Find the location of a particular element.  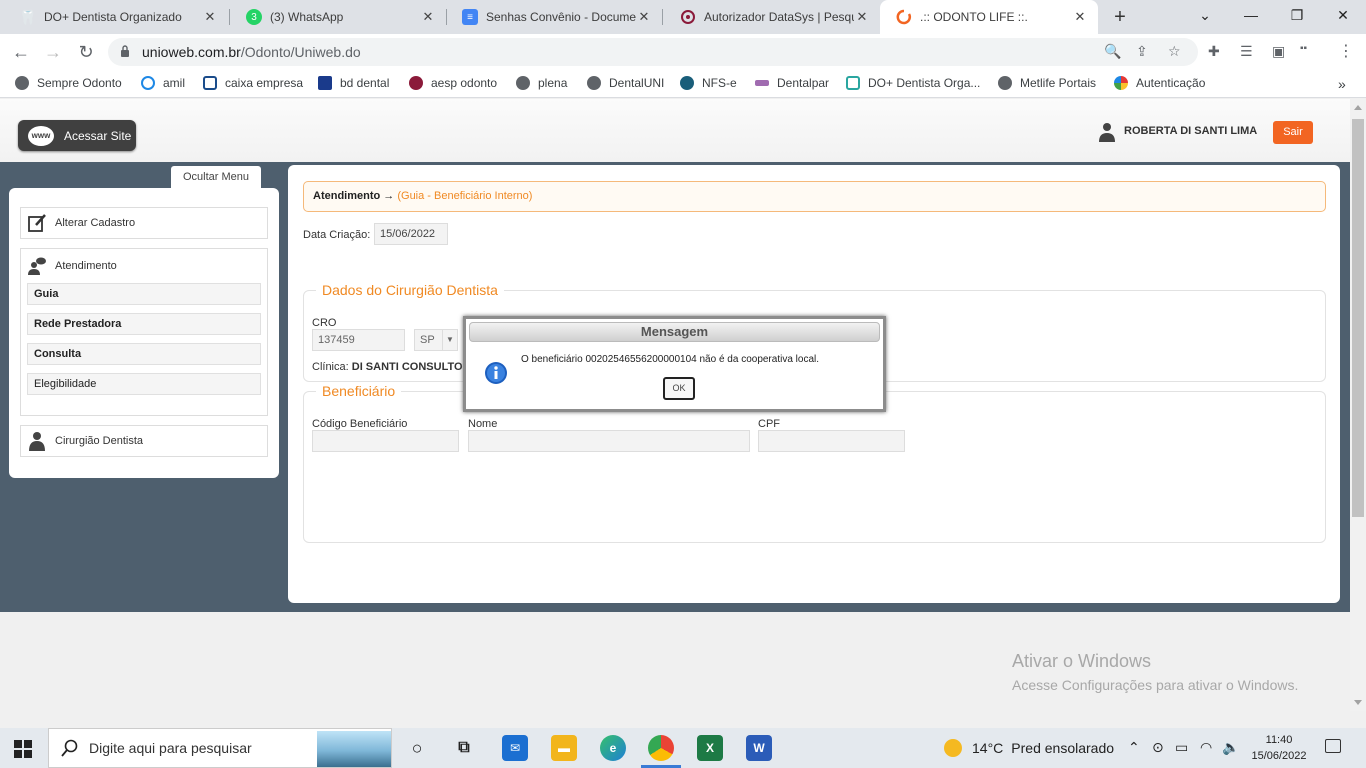

more-bookmarks-icon: » is located at coordinates (1342, 84).